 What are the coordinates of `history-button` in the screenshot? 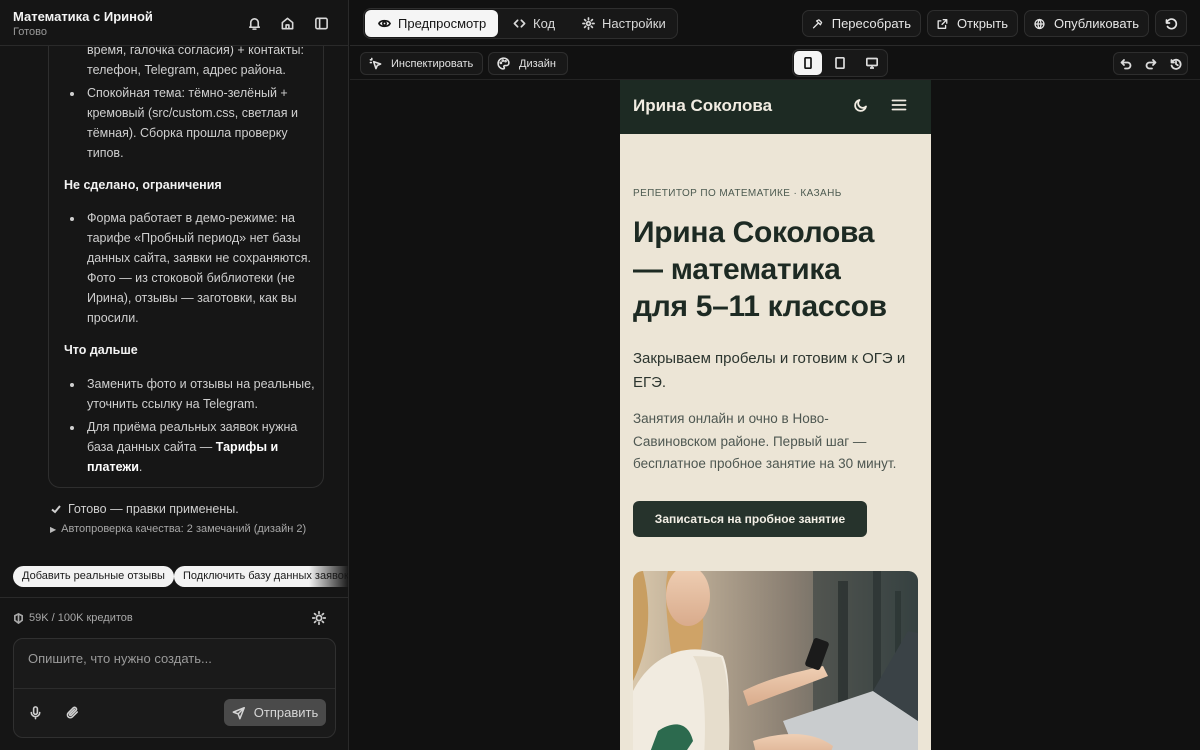 It's located at (1176, 63).